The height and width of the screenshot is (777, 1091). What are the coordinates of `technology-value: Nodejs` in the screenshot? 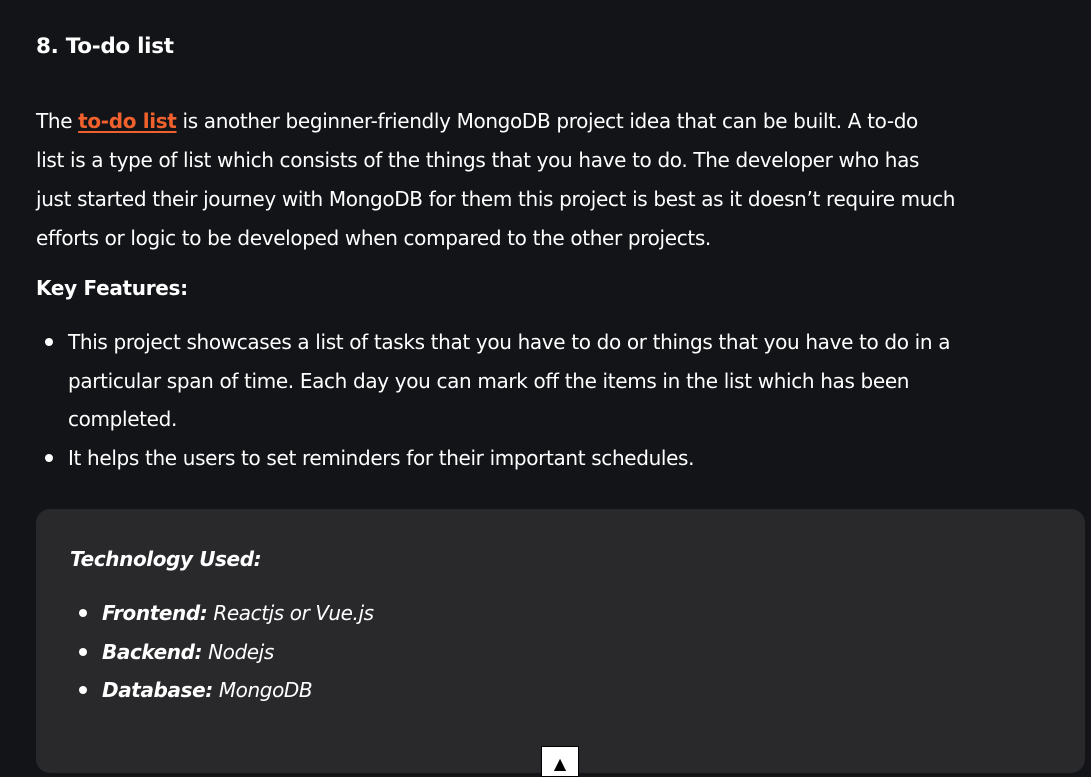 It's located at (241, 651).